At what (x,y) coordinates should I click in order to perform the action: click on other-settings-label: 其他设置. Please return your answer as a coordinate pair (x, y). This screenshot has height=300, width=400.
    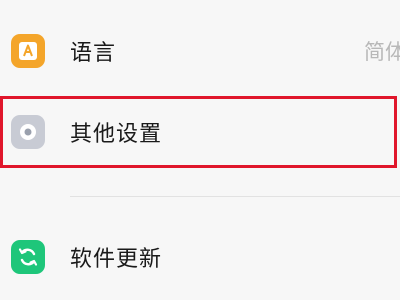
    Looking at the image, I should click on (116, 134).